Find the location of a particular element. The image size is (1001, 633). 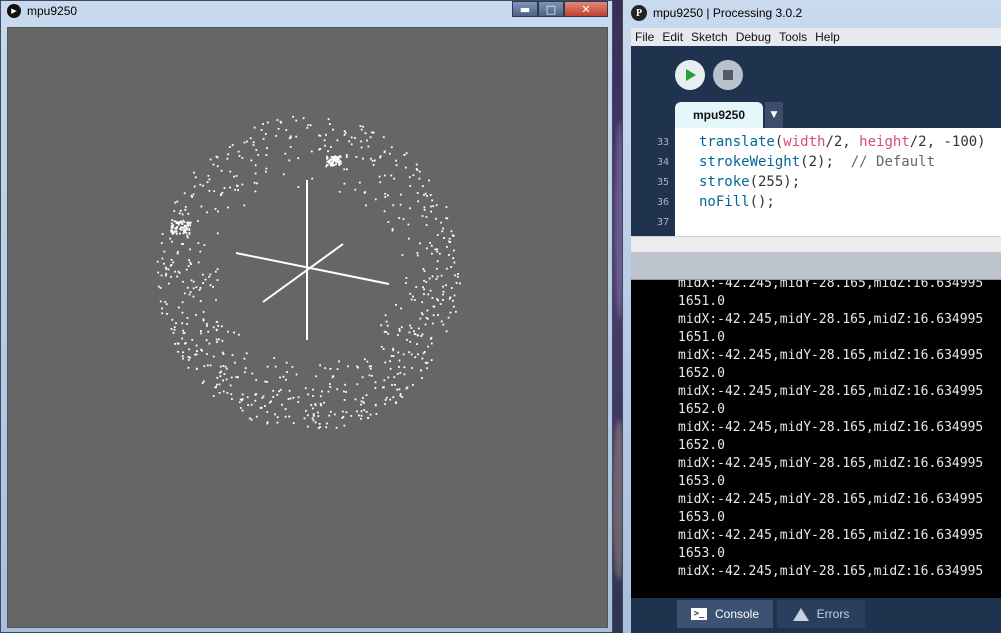

menu-debug: Debug is located at coordinates (753, 37).